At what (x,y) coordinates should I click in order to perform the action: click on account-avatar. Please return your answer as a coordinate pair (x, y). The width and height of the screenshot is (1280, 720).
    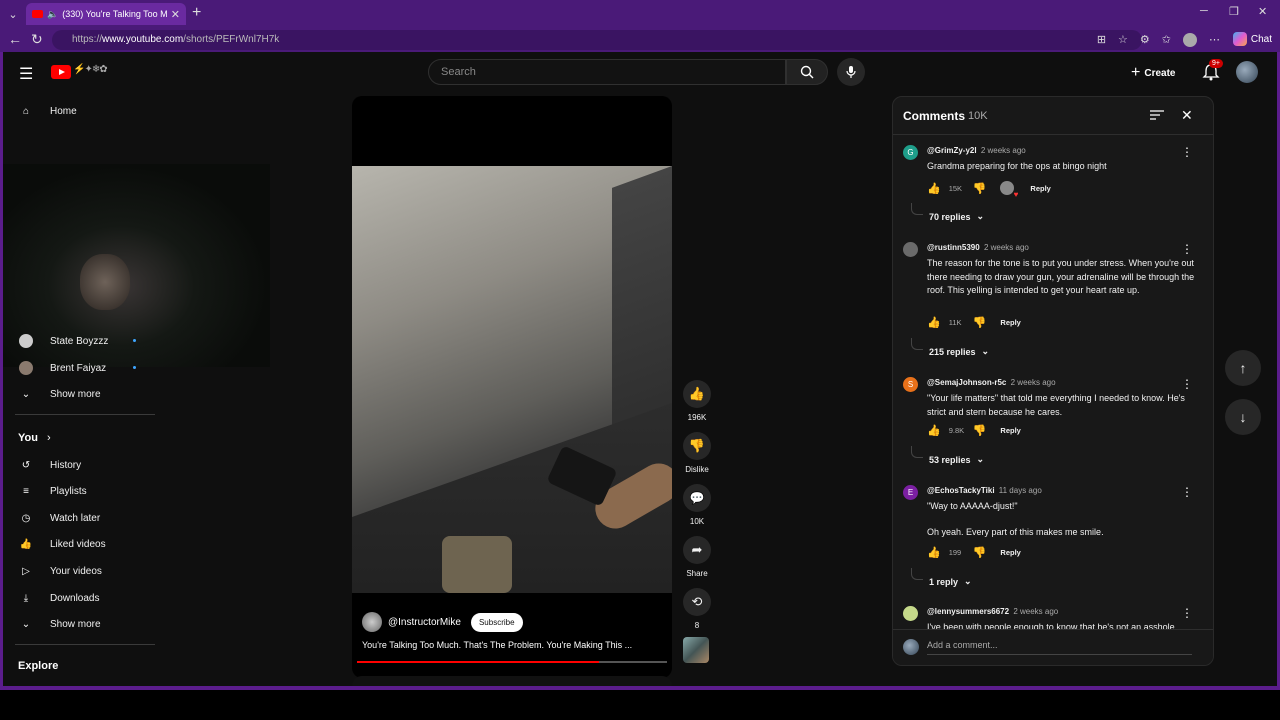
    Looking at the image, I should click on (1247, 72).